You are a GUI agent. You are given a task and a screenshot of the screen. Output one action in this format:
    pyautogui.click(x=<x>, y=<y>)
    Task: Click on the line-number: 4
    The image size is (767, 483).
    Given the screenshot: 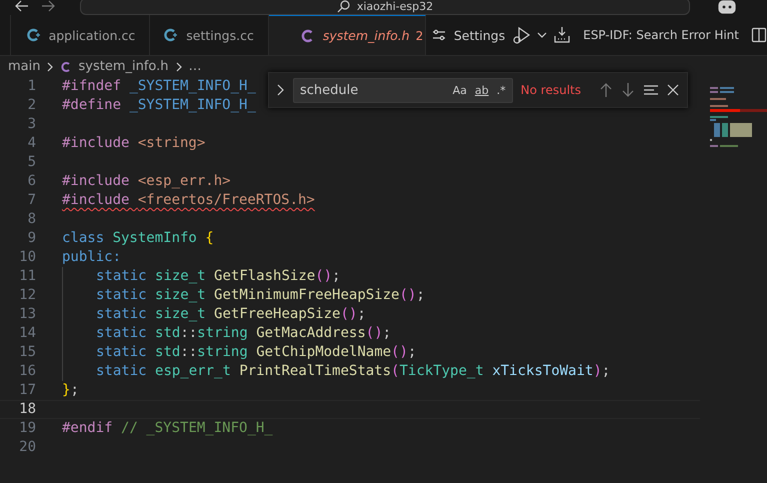 What is the action you would take?
    pyautogui.click(x=31, y=143)
    